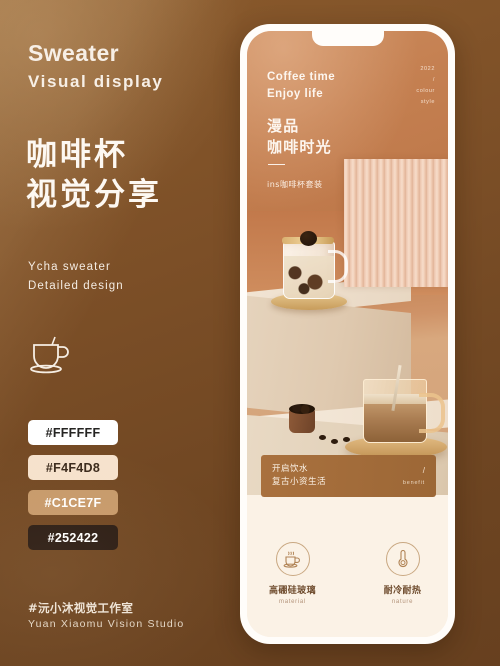 The image size is (500, 666). I want to click on info-card-benefit: benefit, so click(413, 482).